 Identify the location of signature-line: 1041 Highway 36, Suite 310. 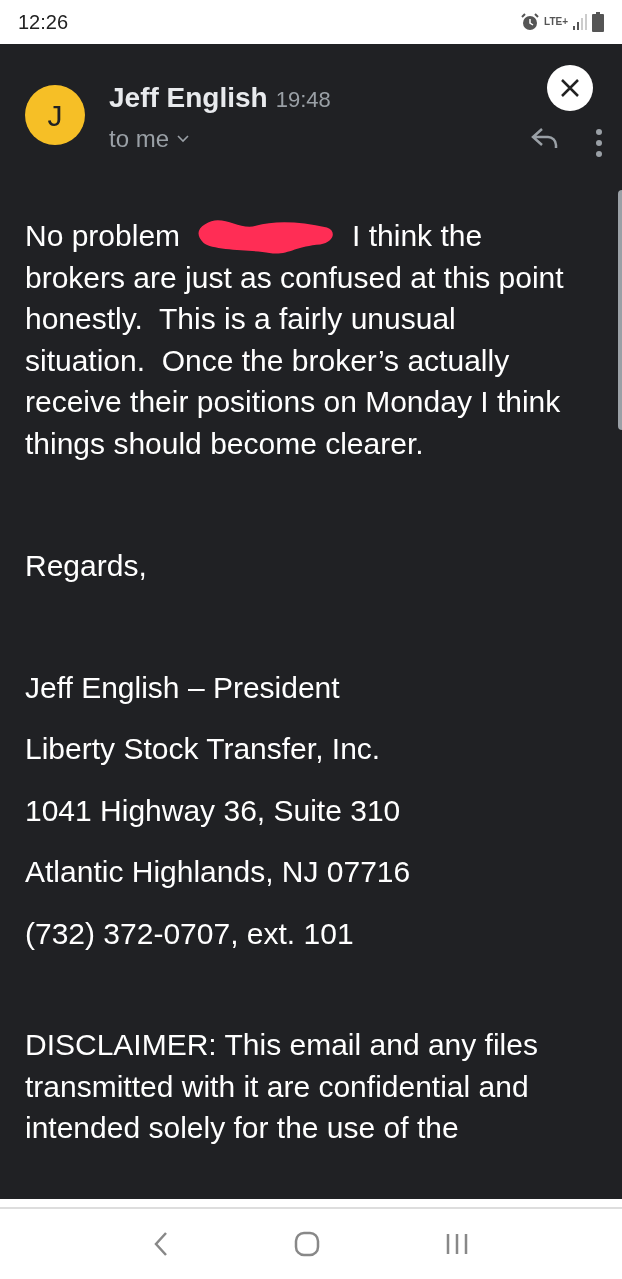
(213, 810).